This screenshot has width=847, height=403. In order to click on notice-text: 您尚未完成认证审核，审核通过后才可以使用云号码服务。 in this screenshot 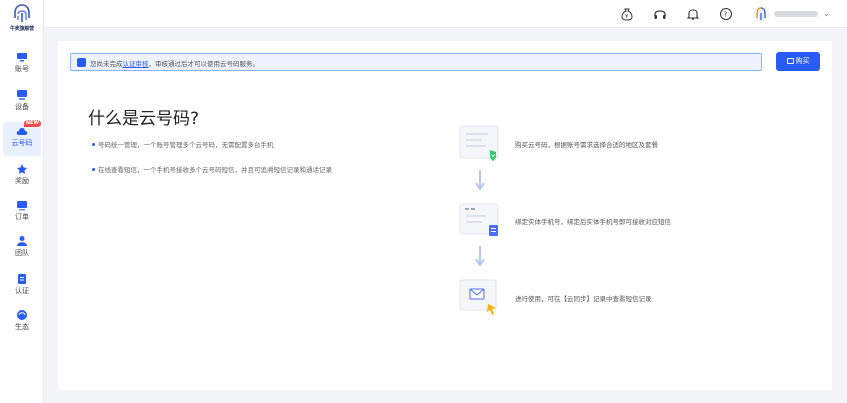, I will do `click(174, 63)`.